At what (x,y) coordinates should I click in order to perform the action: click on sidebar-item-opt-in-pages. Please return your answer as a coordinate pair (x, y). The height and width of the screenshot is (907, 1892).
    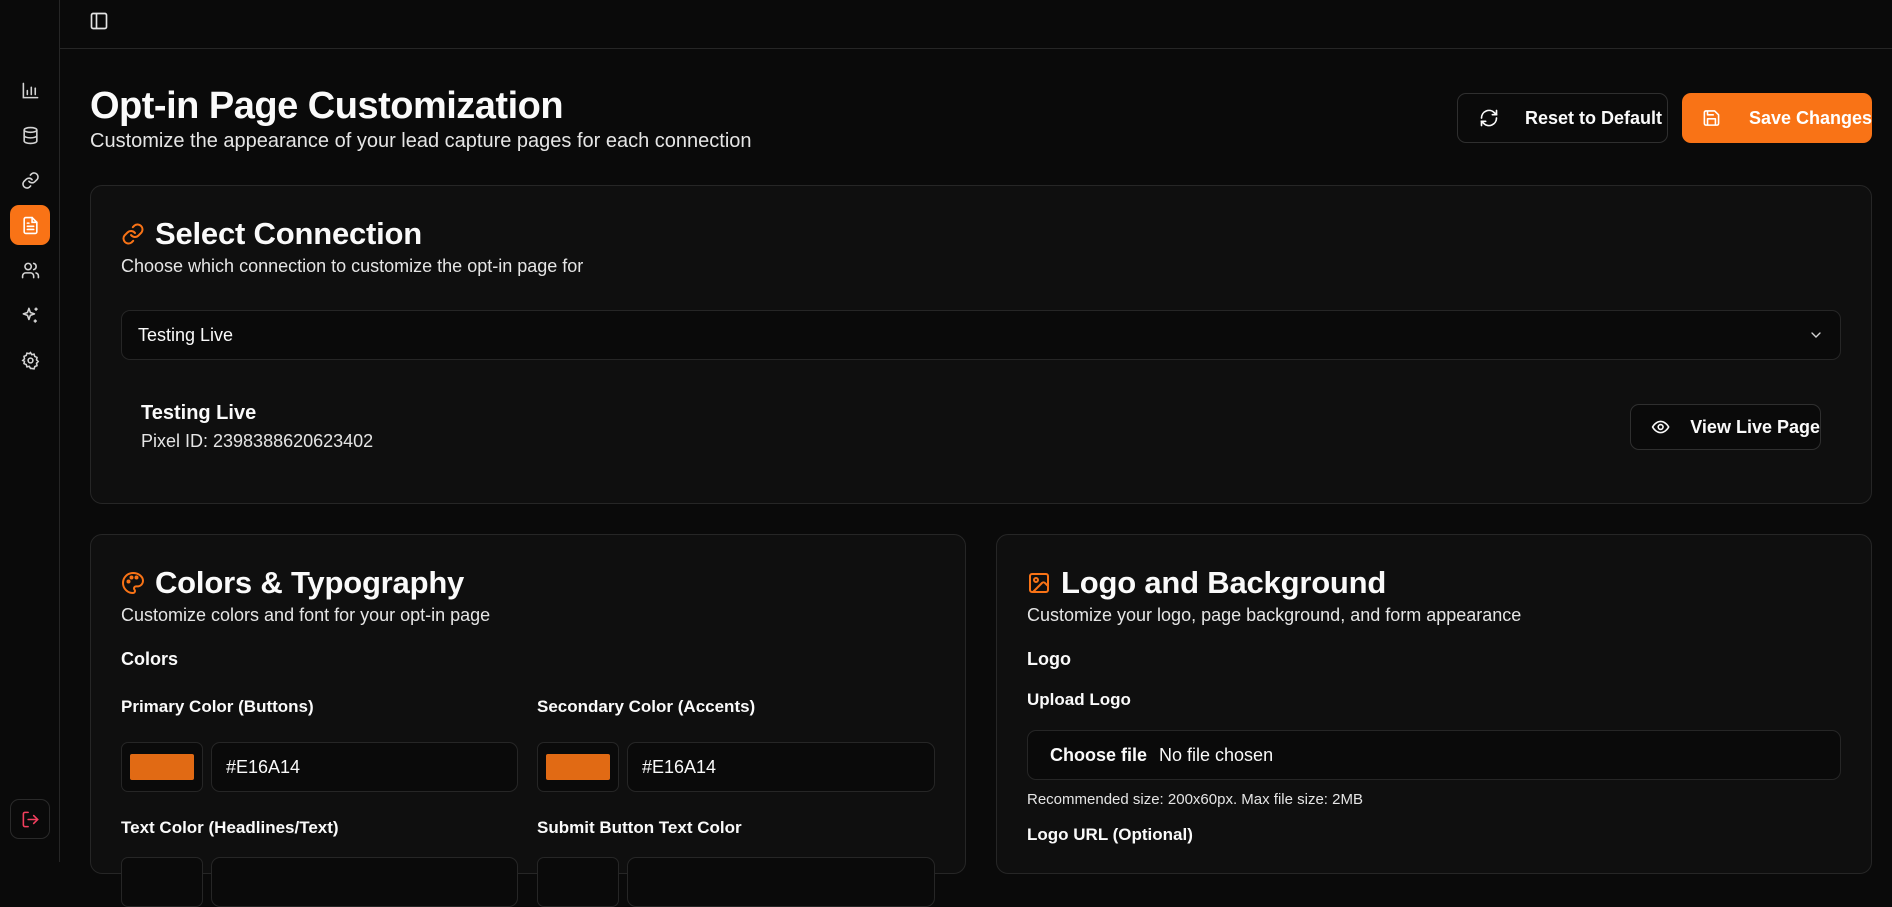
    Looking at the image, I should click on (30, 225).